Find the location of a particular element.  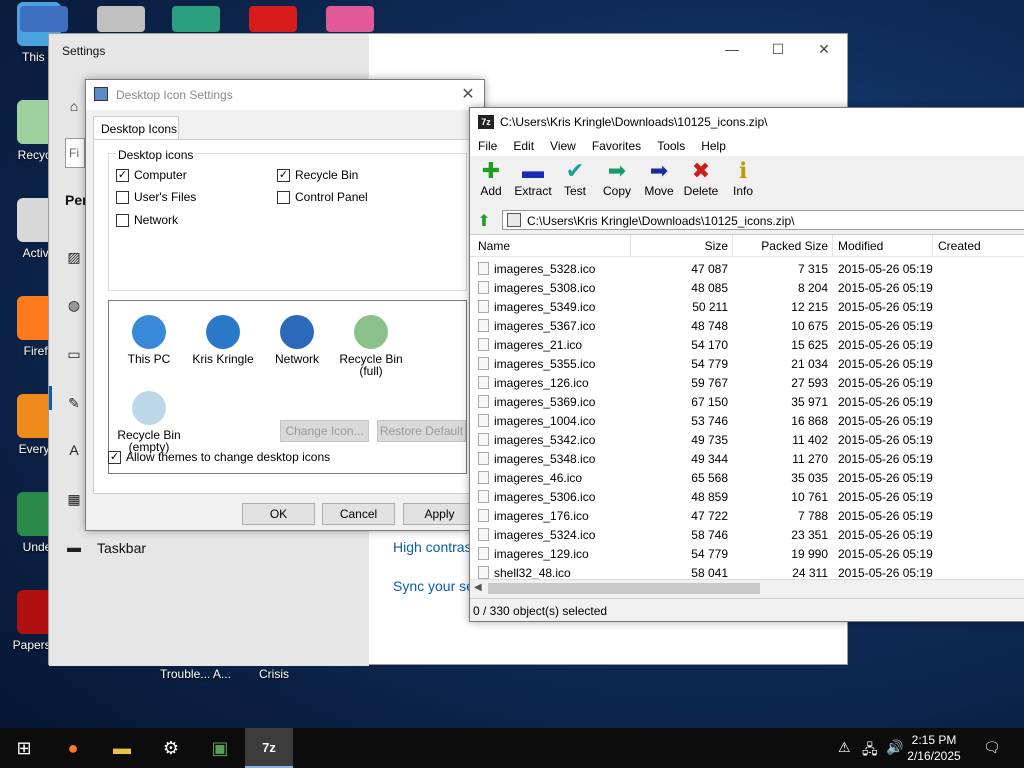

toolbar-add-button: ✚ Add is located at coordinates (491, 178).